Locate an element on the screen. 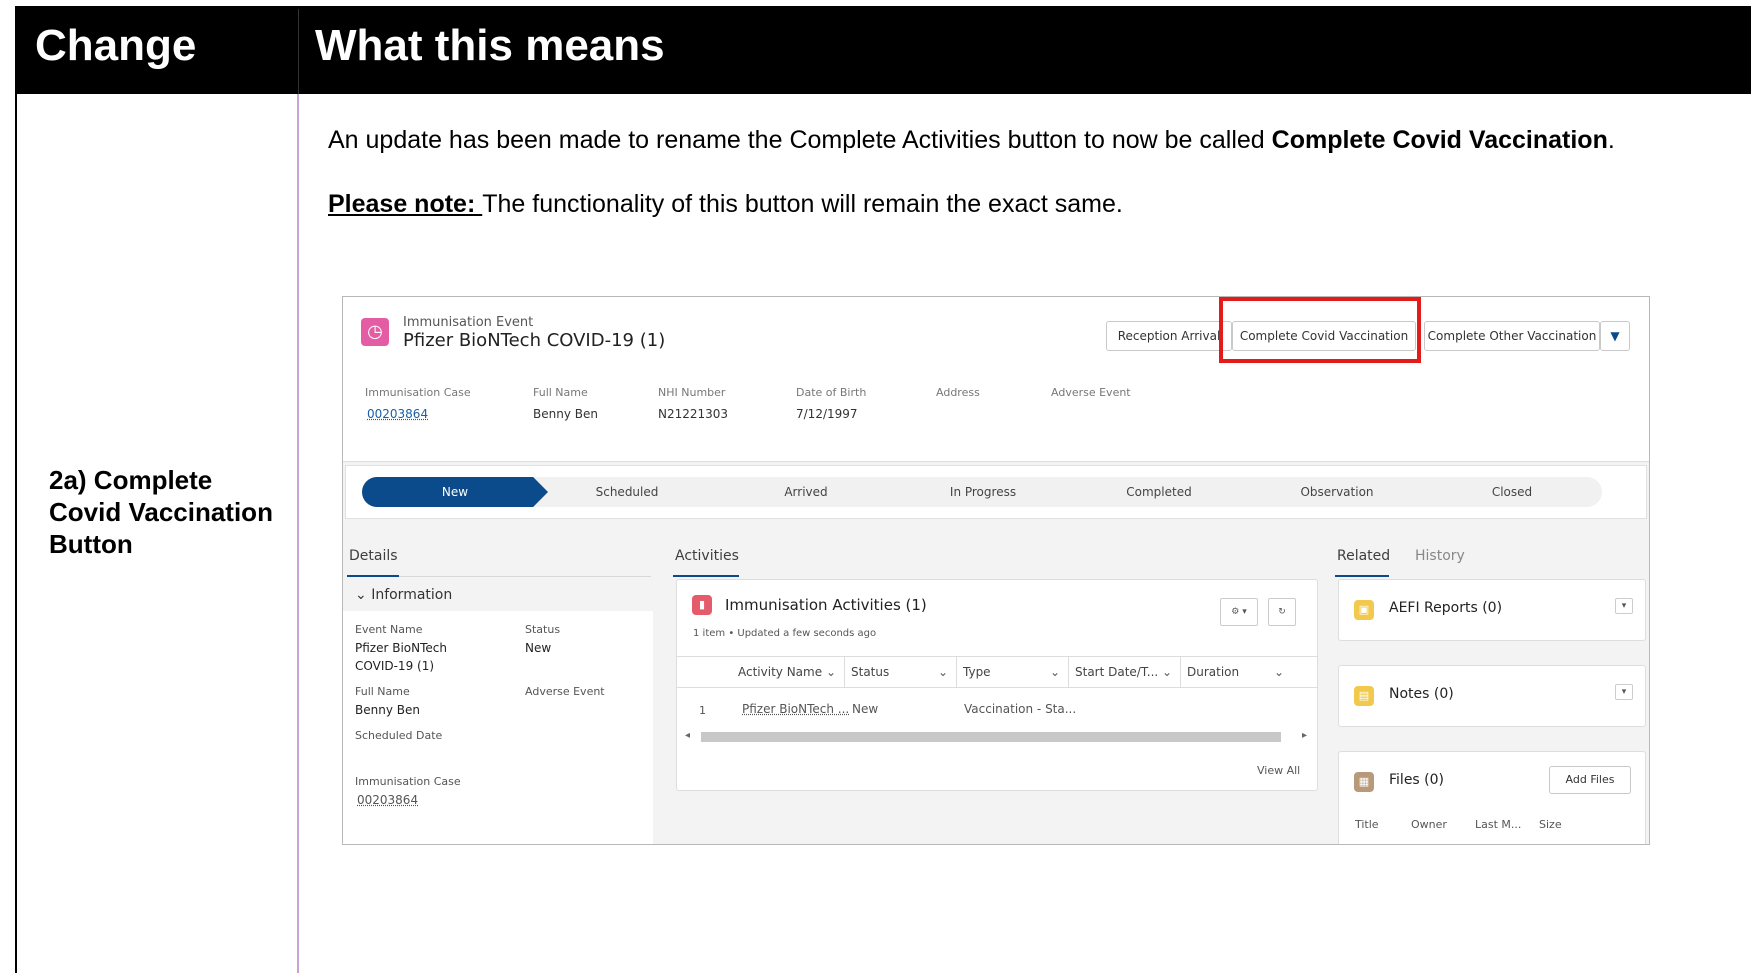 Image resolution: width=1751 pixels, height=973 pixels. adverse-event-label: Adverse Event is located at coordinates (565, 691).